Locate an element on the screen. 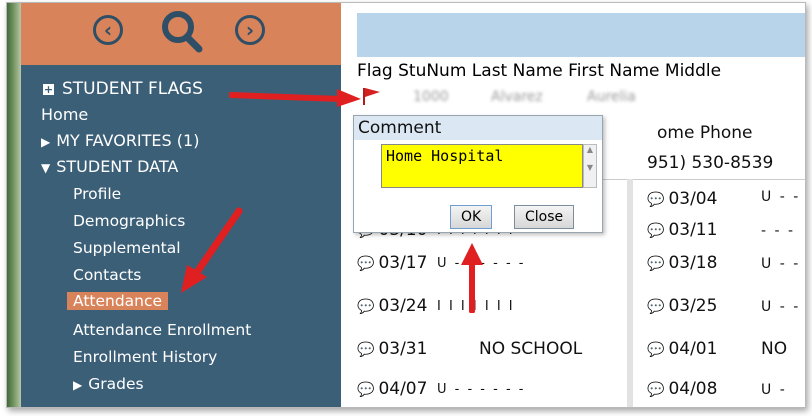 This screenshot has height=416, width=812. window-edge is located at coordinates (14, 205).